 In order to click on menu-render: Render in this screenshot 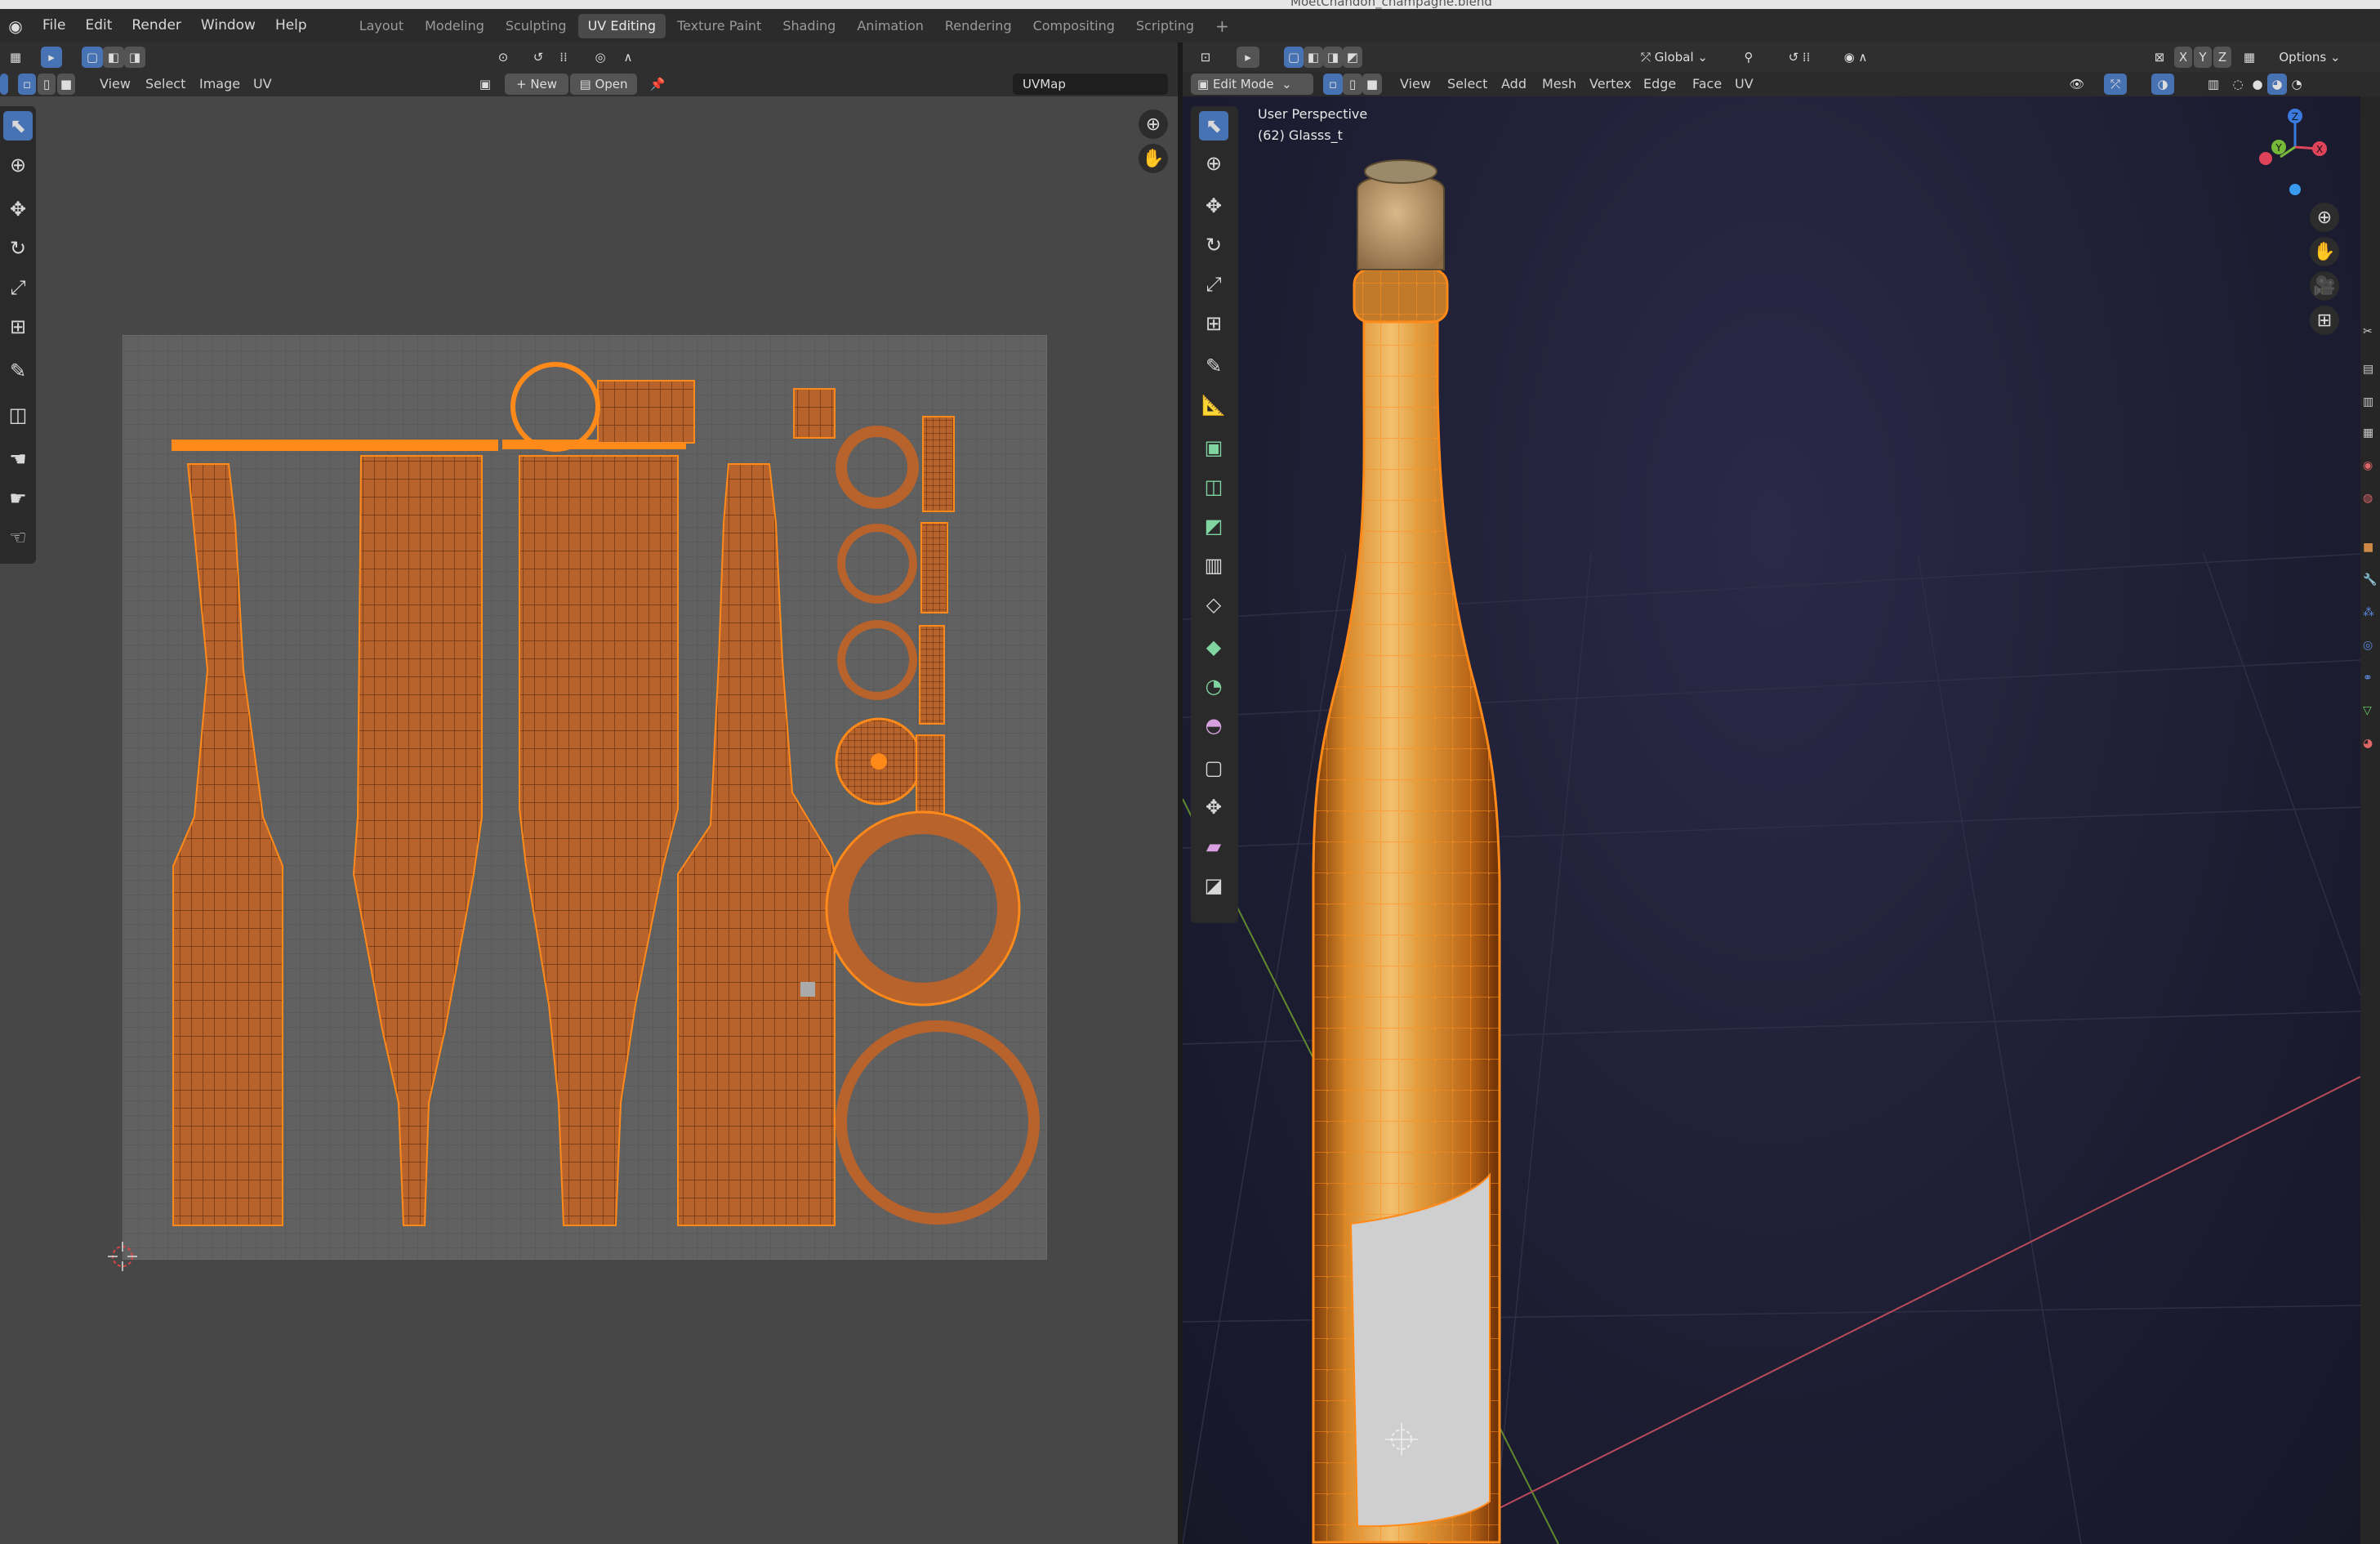, I will do `click(157, 25)`.